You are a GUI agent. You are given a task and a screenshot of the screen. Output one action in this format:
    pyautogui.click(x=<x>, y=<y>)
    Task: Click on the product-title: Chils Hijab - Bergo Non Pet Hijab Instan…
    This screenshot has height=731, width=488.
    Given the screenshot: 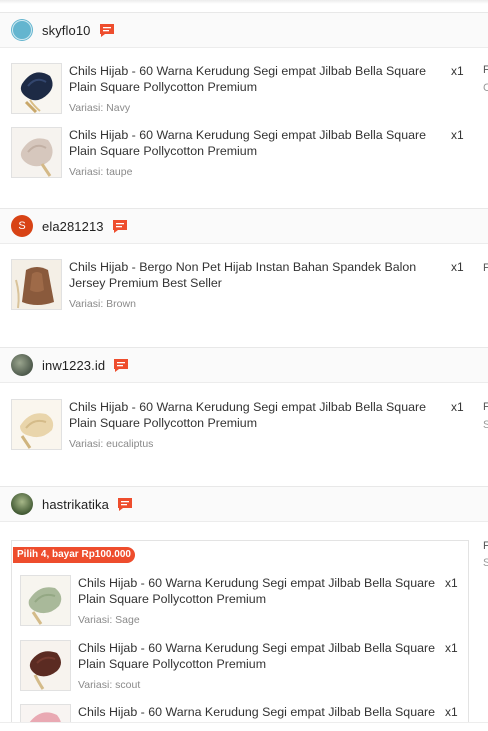 What is the action you would take?
    pyautogui.click(x=257, y=275)
    